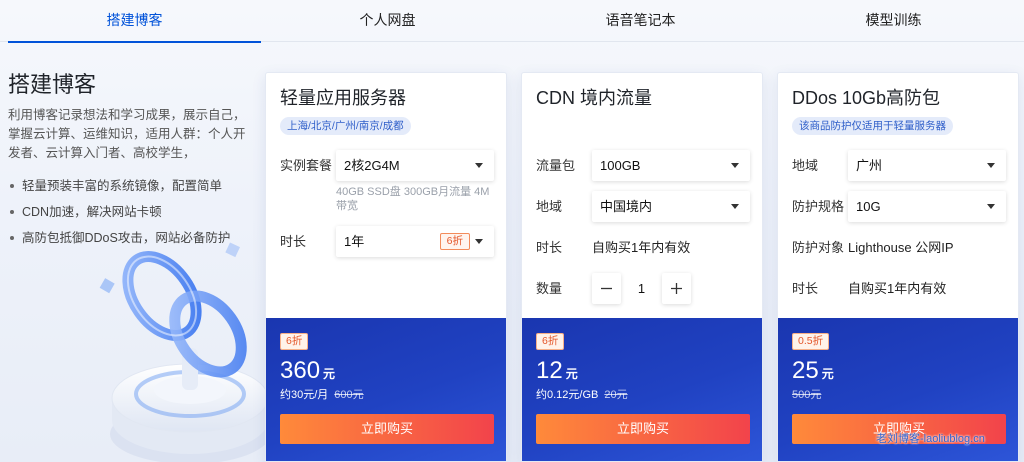 The height and width of the screenshot is (462, 1024). I want to click on traffic-package-select: 100GB, so click(671, 165).